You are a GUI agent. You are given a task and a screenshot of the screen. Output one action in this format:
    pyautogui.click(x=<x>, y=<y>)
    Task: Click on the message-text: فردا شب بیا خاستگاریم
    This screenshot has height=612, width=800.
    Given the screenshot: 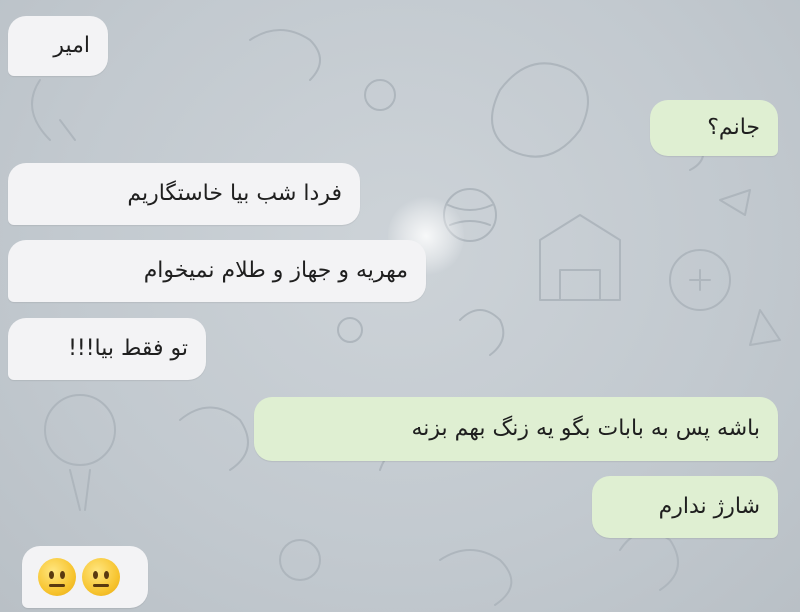 What is the action you would take?
    pyautogui.click(x=234, y=193)
    